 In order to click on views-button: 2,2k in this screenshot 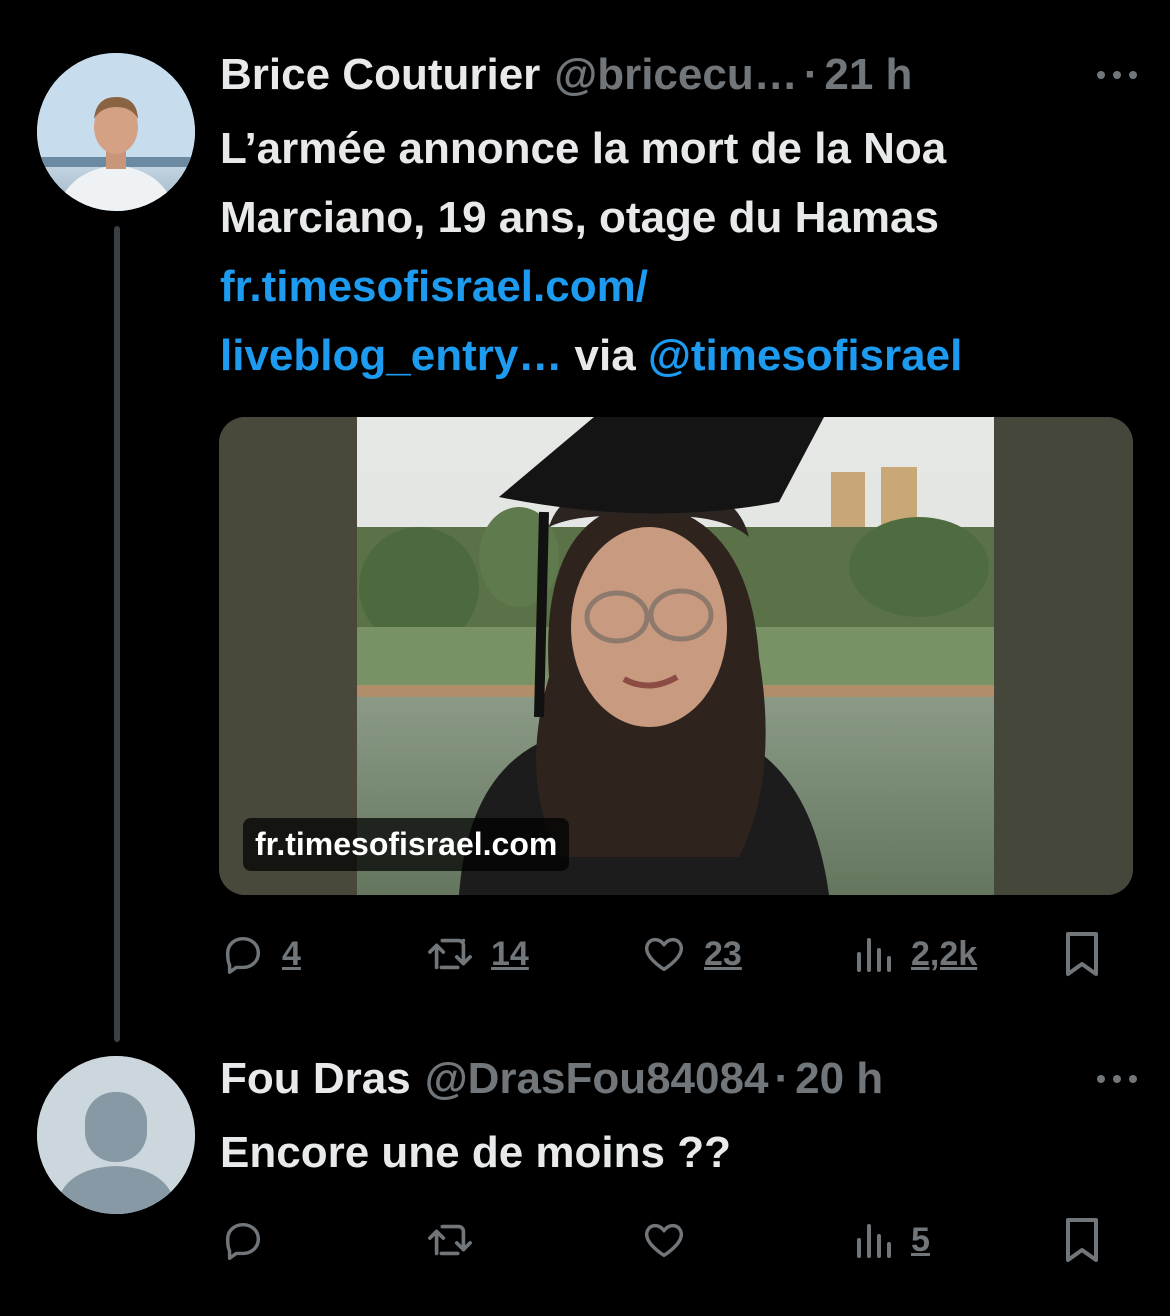, I will do `click(916, 954)`.